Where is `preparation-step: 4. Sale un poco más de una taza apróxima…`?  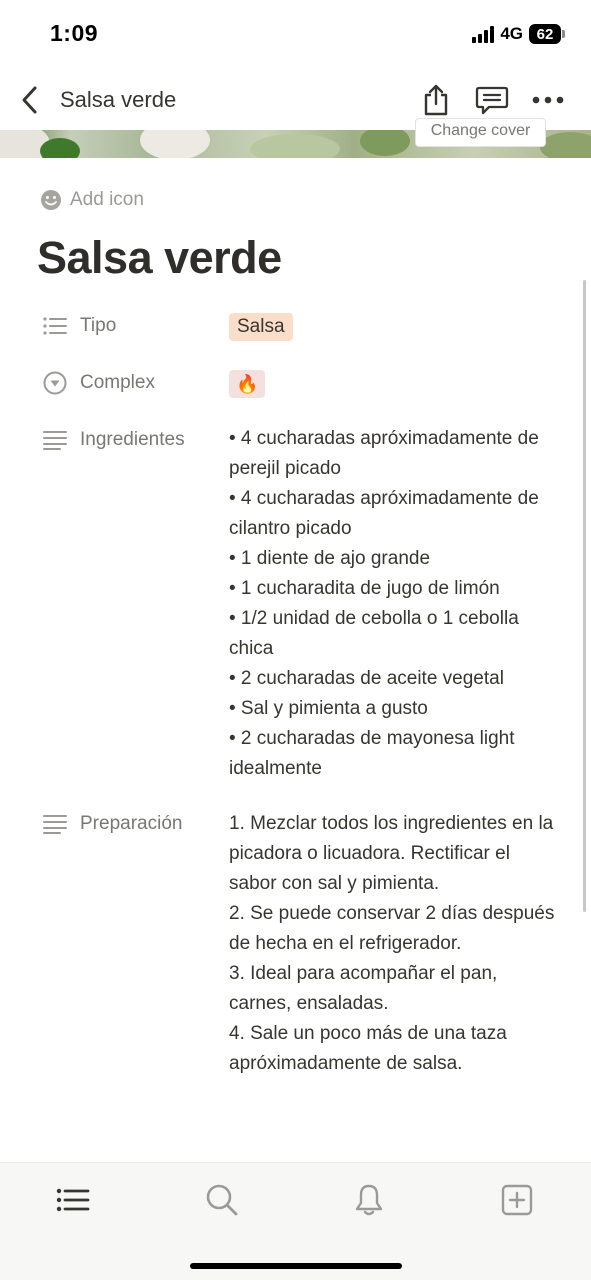
preparation-step: 4. Sale un poco más de una taza apróxima… is located at coordinates (368, 1048).